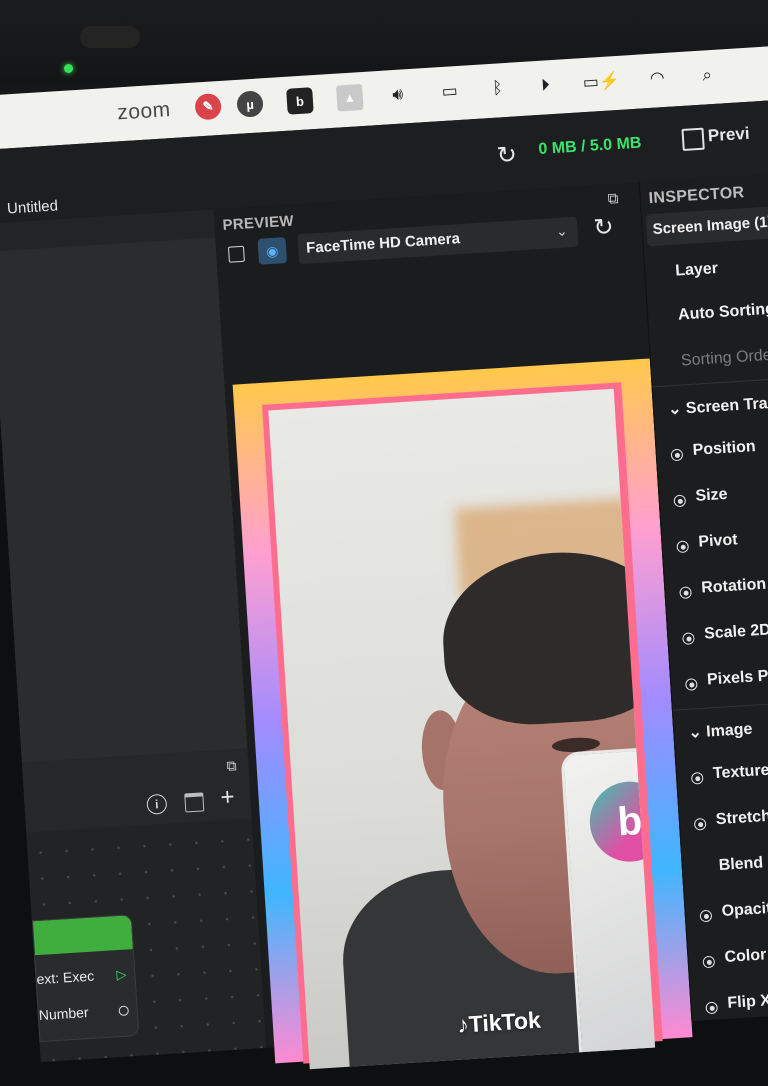 This screenshot has width=768, height=1086. I want to click on node-port-exec-label: ext: Exec, so click(65, 977).